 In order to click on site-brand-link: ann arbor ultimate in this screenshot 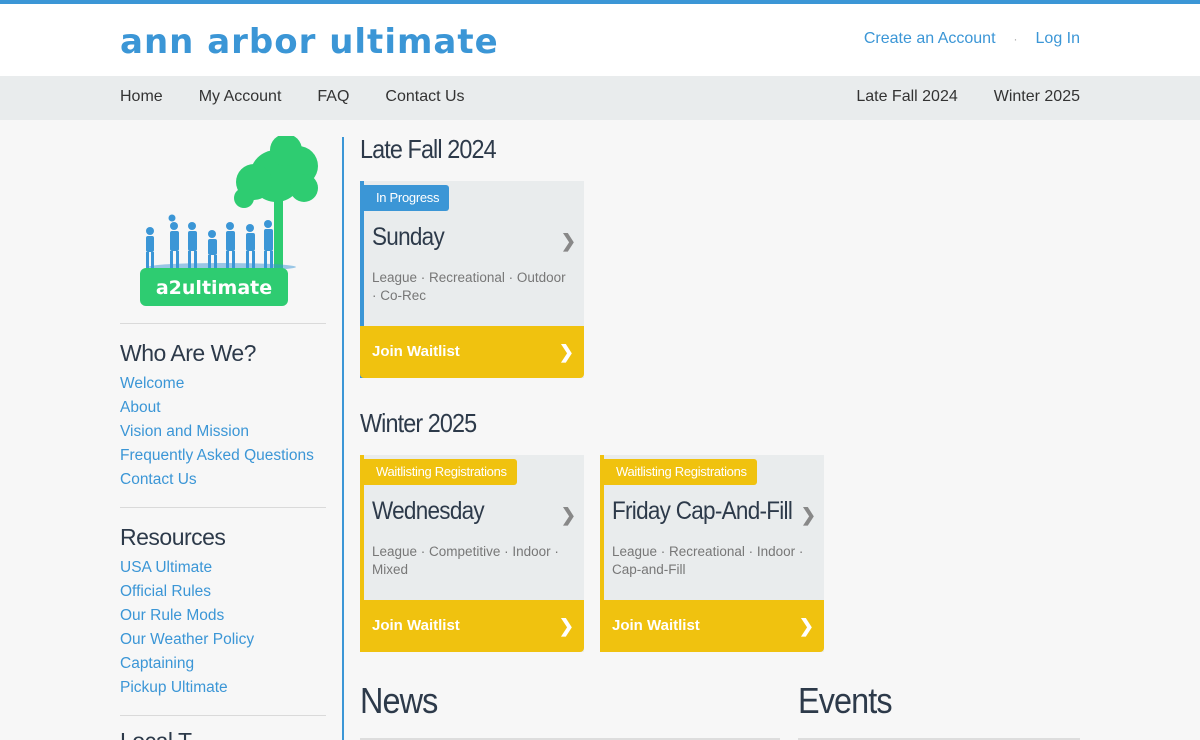, I will do `click(309, 42)`.